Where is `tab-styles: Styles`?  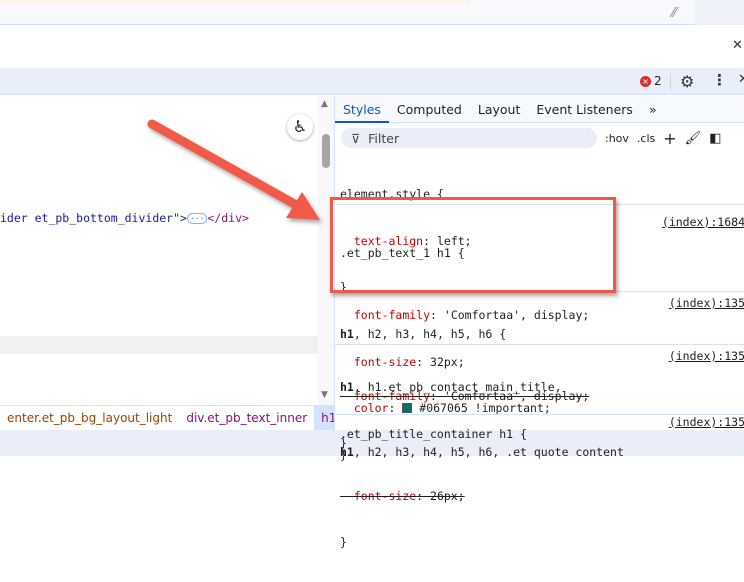 tab-styles: Styles is located at coordinates (362, 109).